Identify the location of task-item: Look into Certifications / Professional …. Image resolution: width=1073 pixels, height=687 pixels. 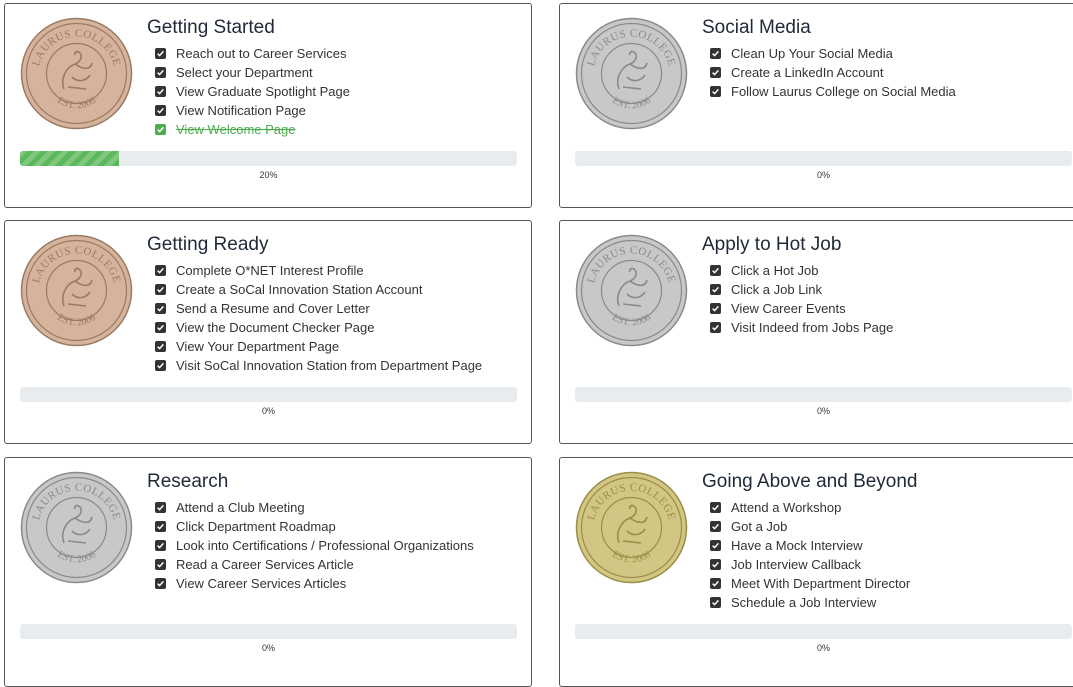
(314, 545).